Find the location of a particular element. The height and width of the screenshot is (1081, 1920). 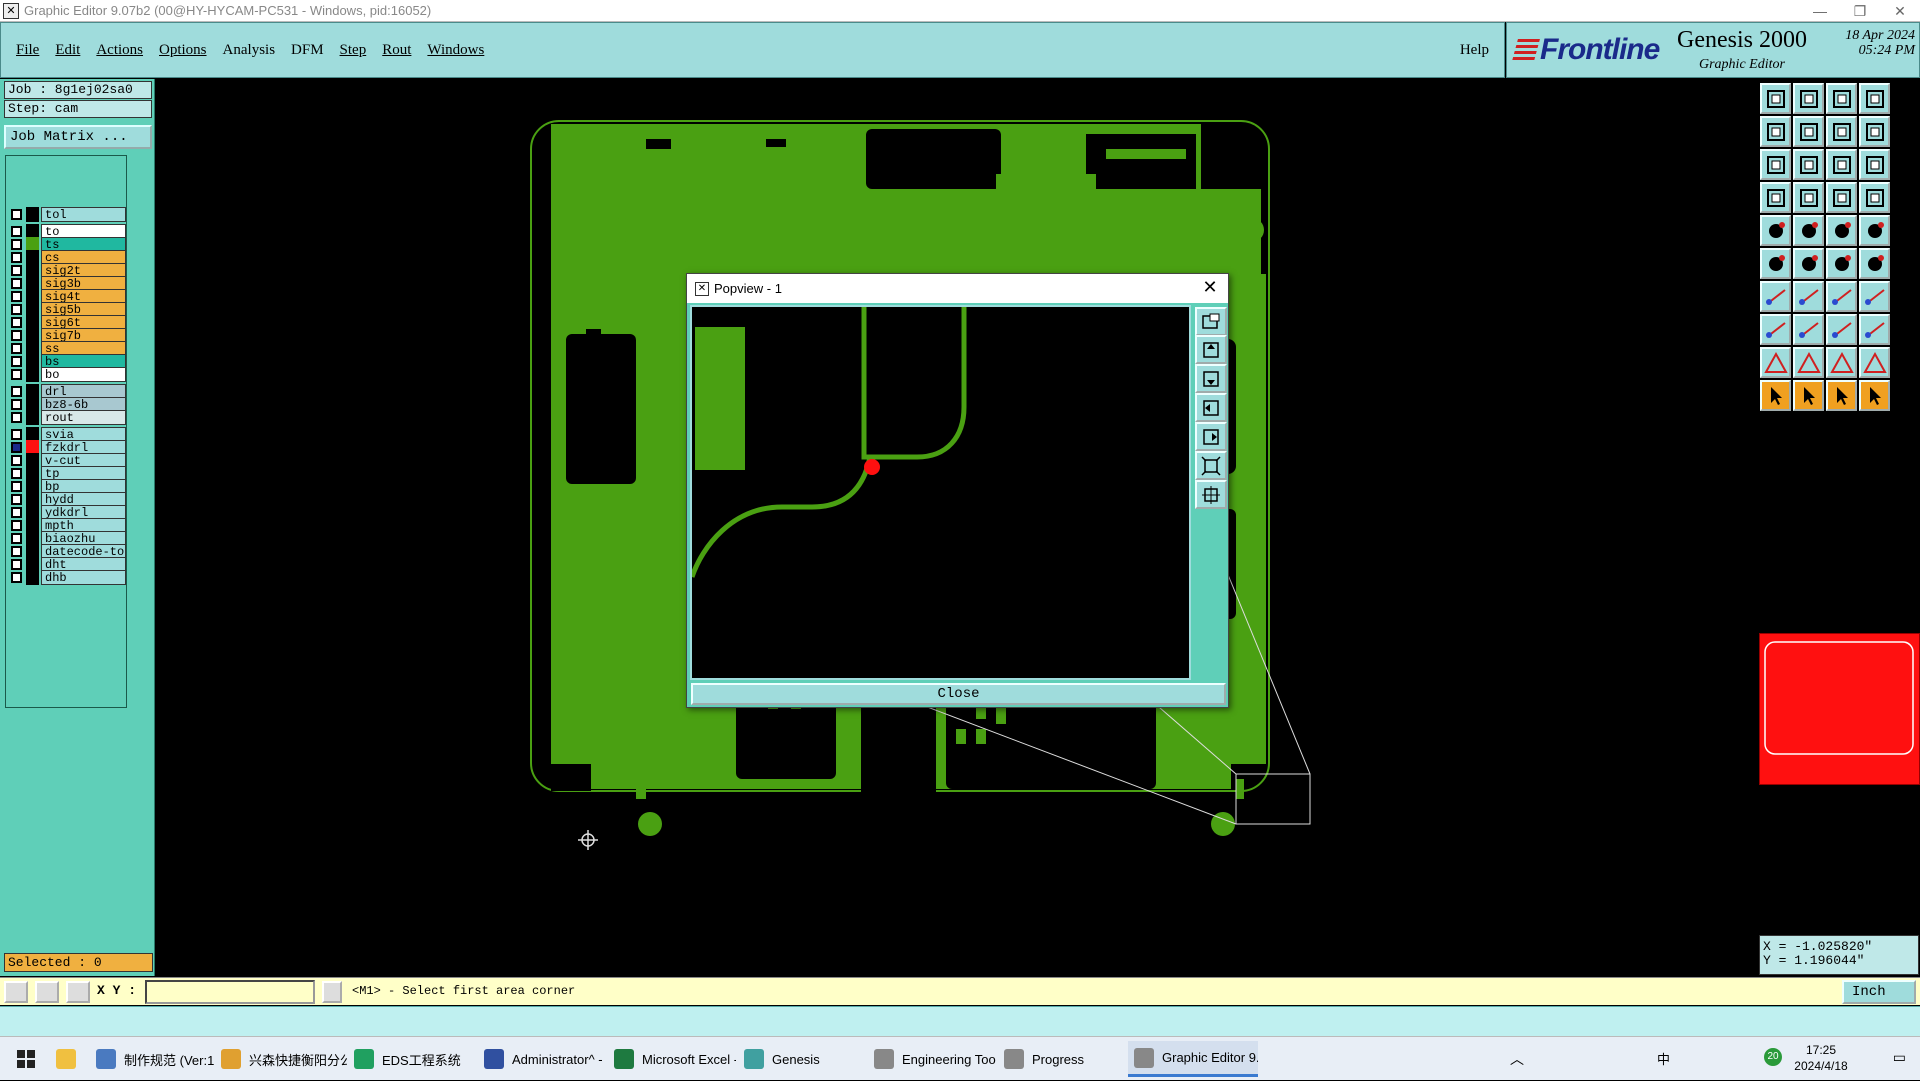

text-c-icon is located at coordinates (1874, 362).